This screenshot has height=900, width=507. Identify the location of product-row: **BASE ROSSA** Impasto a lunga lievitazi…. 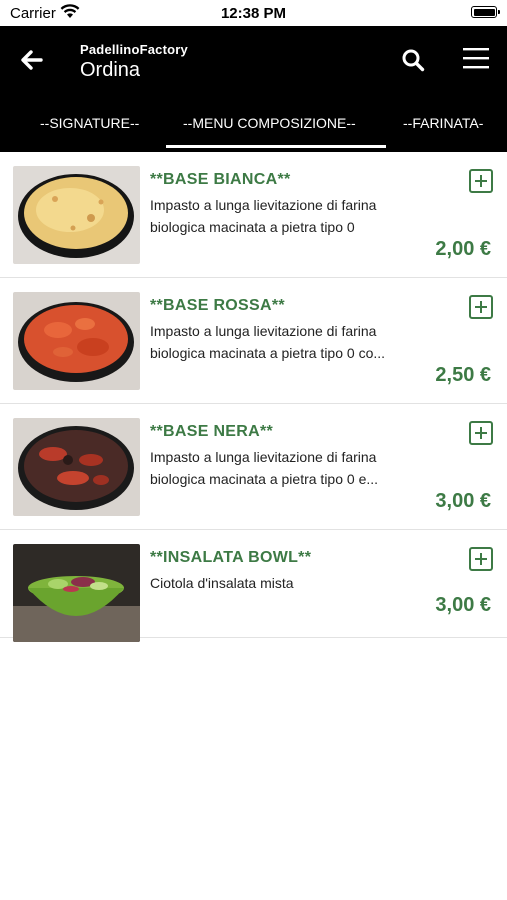
(253, 341).